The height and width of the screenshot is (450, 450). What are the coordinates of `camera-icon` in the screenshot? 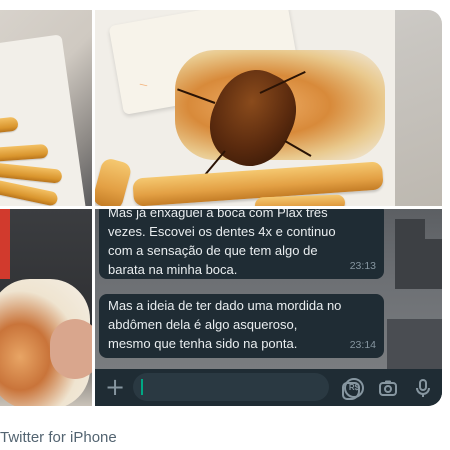 It's located at (388, 388).